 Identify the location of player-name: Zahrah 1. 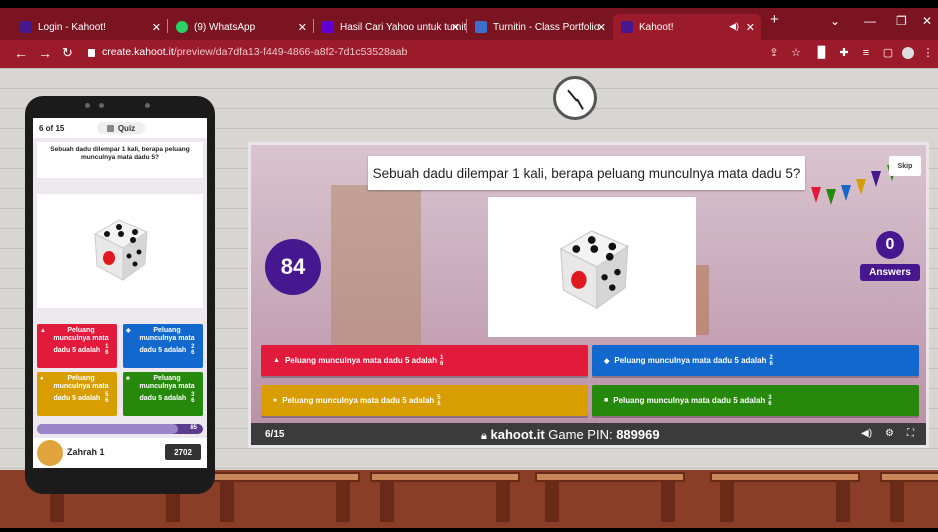
(86, 452).